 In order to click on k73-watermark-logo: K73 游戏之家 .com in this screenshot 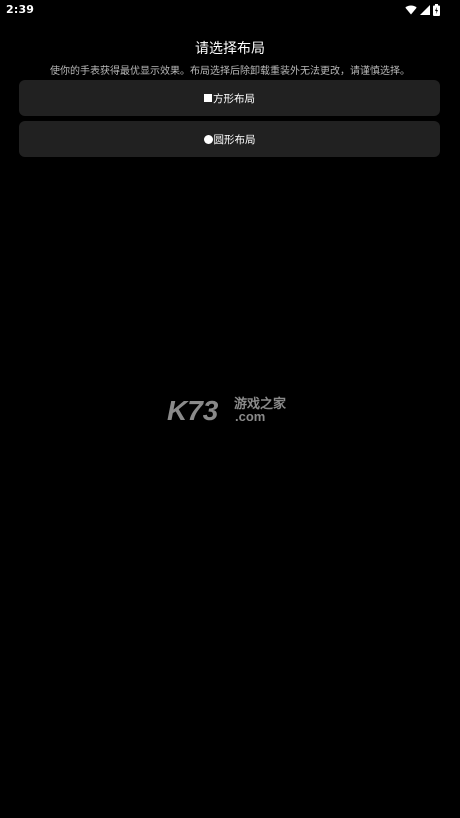, I will do `click(230, 409)`.